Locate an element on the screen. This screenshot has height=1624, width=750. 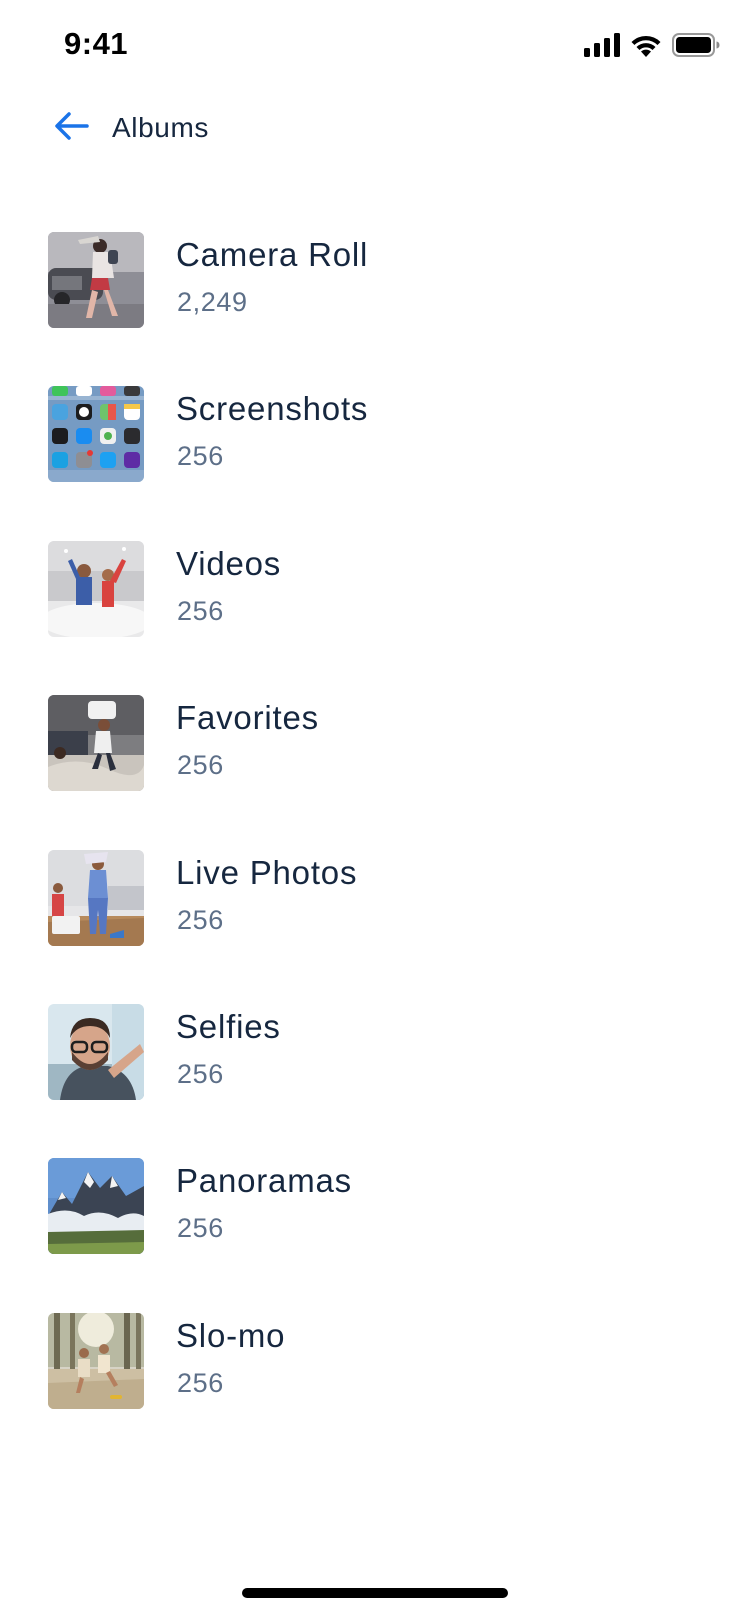
back-button is located at coordinates (72, 128).